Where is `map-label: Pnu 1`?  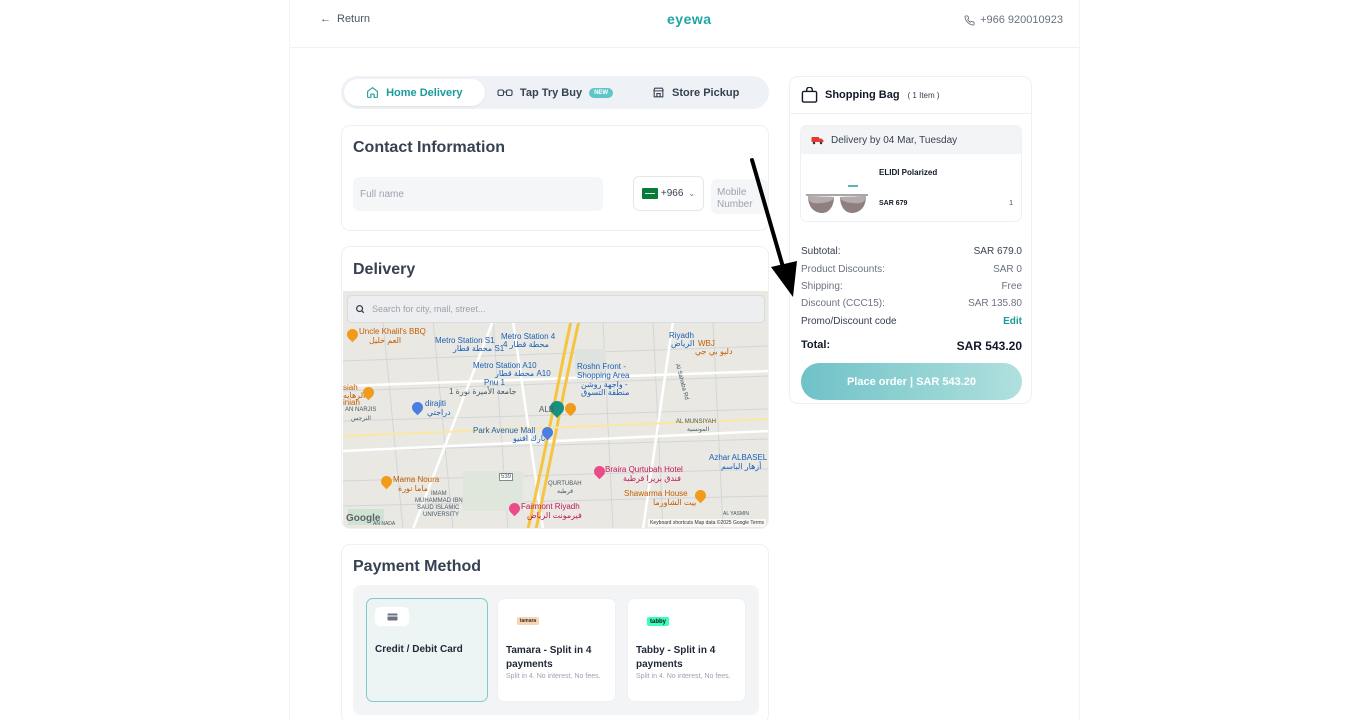
map-label: Pnu 1 is located at coordinates (494, 382).